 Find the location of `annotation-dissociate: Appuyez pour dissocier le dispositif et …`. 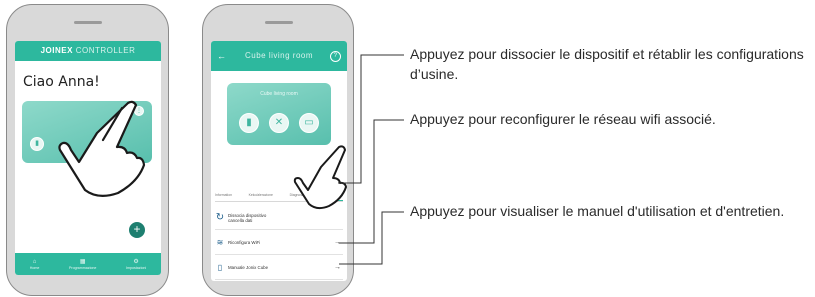

annotation-dissociate: Appuyez pour dissocier le dispositif et … is located at coordinates (607, 64).